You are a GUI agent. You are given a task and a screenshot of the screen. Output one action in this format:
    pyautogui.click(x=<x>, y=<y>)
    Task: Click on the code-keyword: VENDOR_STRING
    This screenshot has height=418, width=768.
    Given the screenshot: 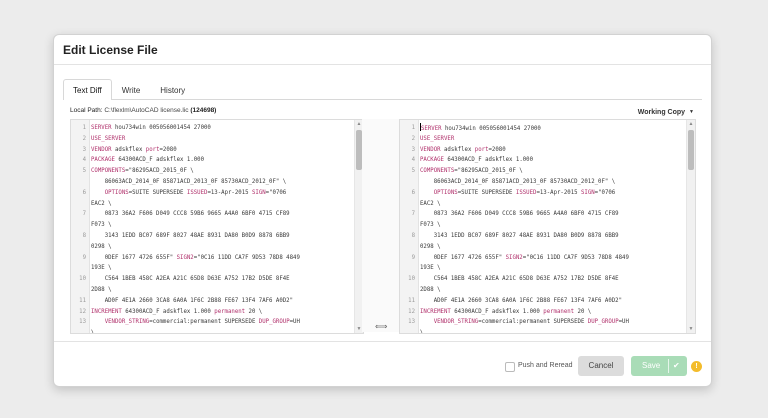 What is the action you would take?
    pyautogui.click(x=456, y=322)
    